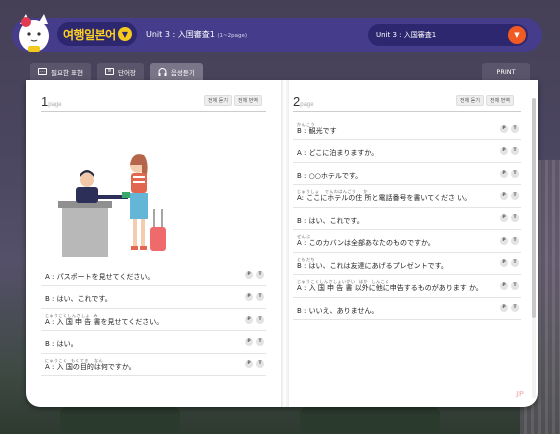 The height and width of the screenshot is (434, 560). What do you see at coordinates (506, 71) in the screenshot?
I see `print-button: PRINT` at bounding box center [506, 71].